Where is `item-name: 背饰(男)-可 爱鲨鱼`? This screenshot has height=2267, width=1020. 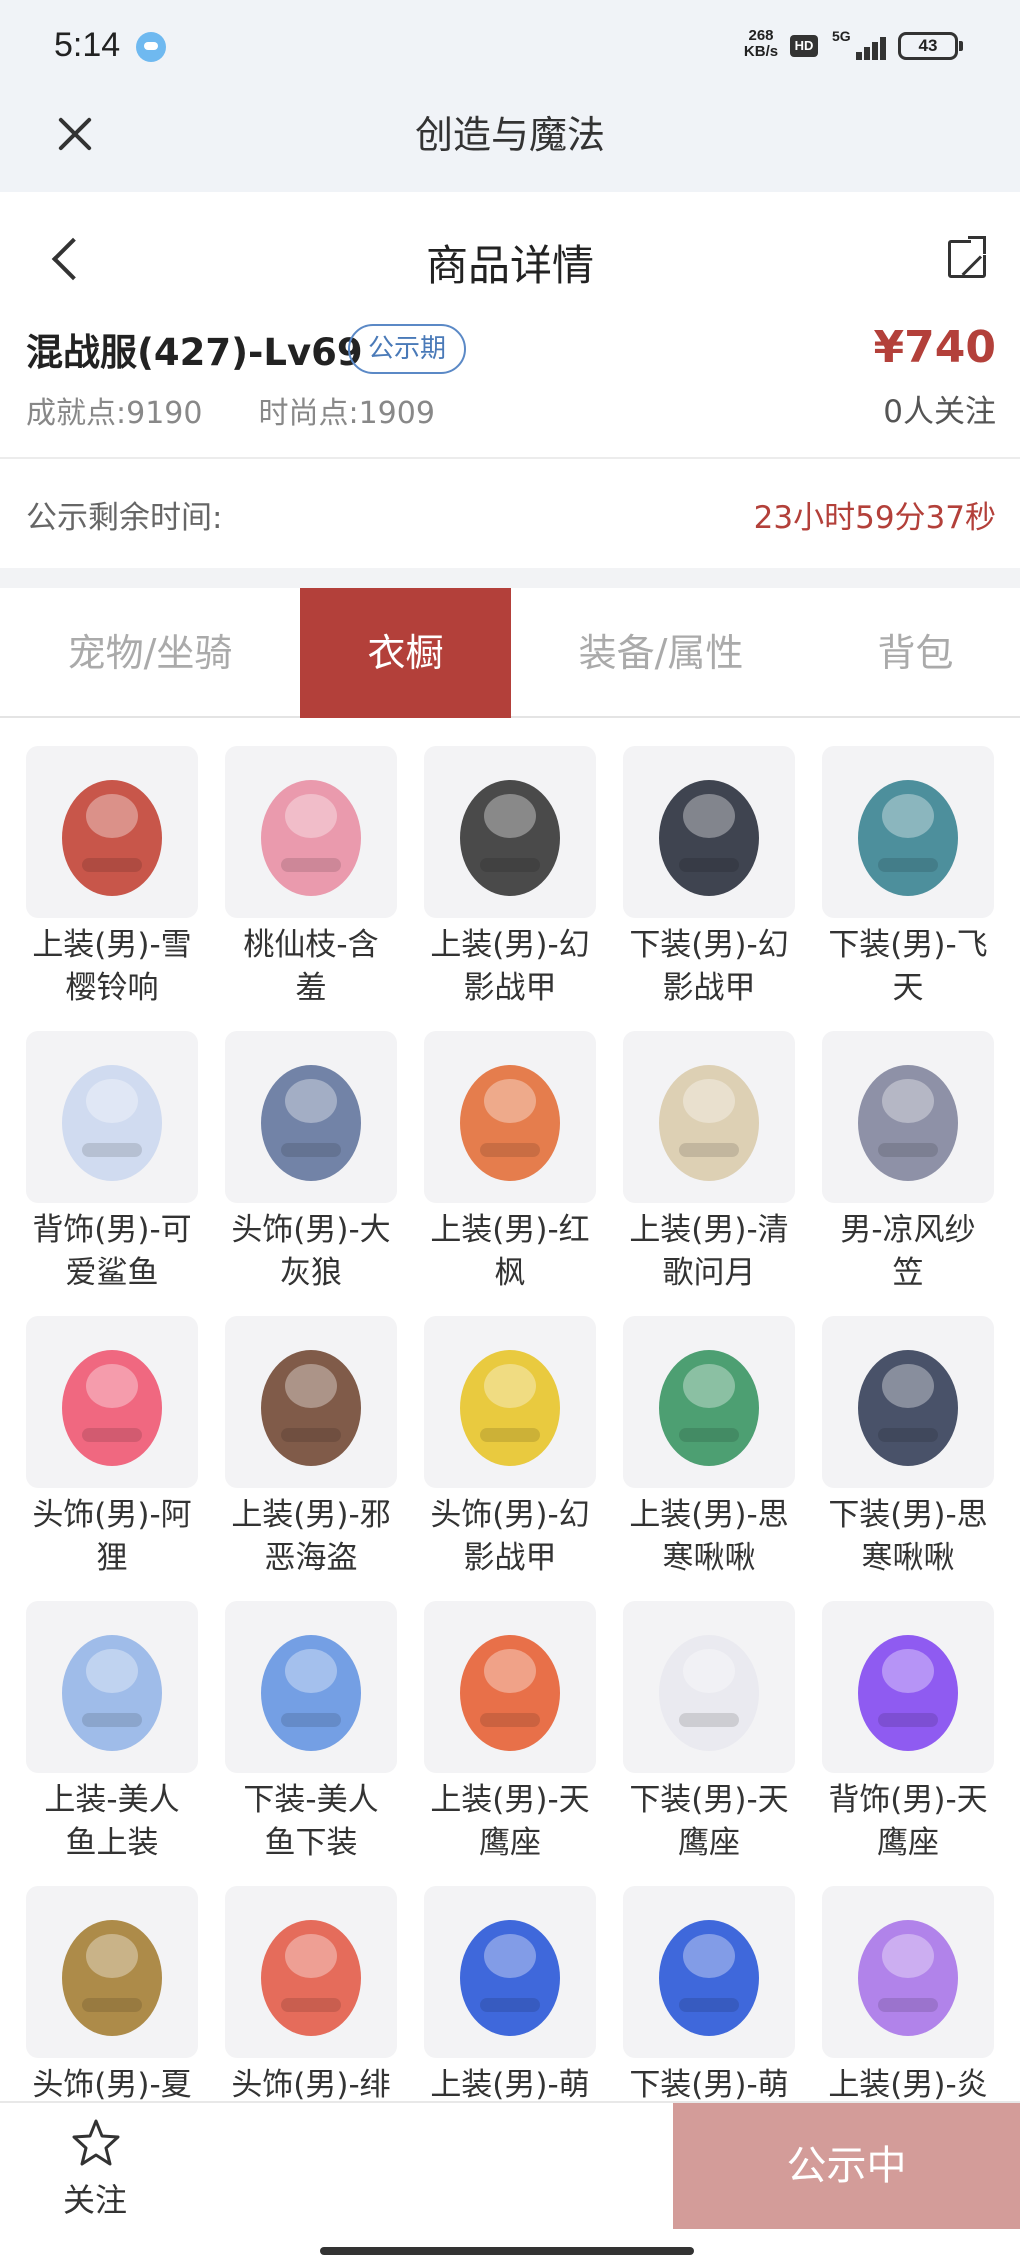 item-name: 背饰(男)-可 爱鲨鱼 is located at coordinates (118, 1252).